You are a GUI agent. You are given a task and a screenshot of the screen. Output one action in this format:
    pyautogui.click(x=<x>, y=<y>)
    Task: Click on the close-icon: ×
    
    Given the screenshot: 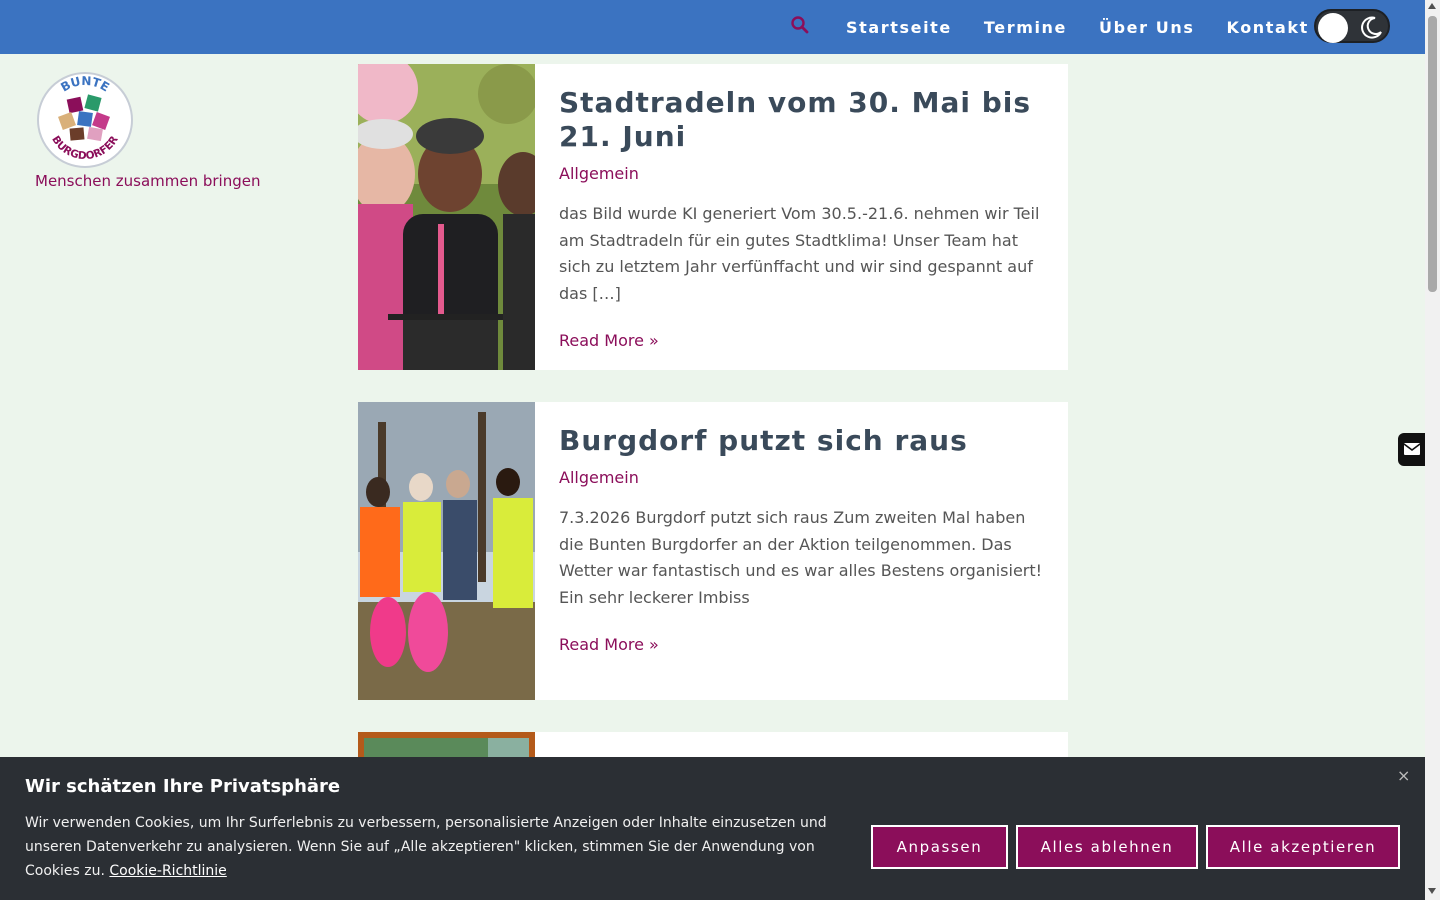 What is the action you would take?
    pyautogui.click(x=1403, y=775)
    